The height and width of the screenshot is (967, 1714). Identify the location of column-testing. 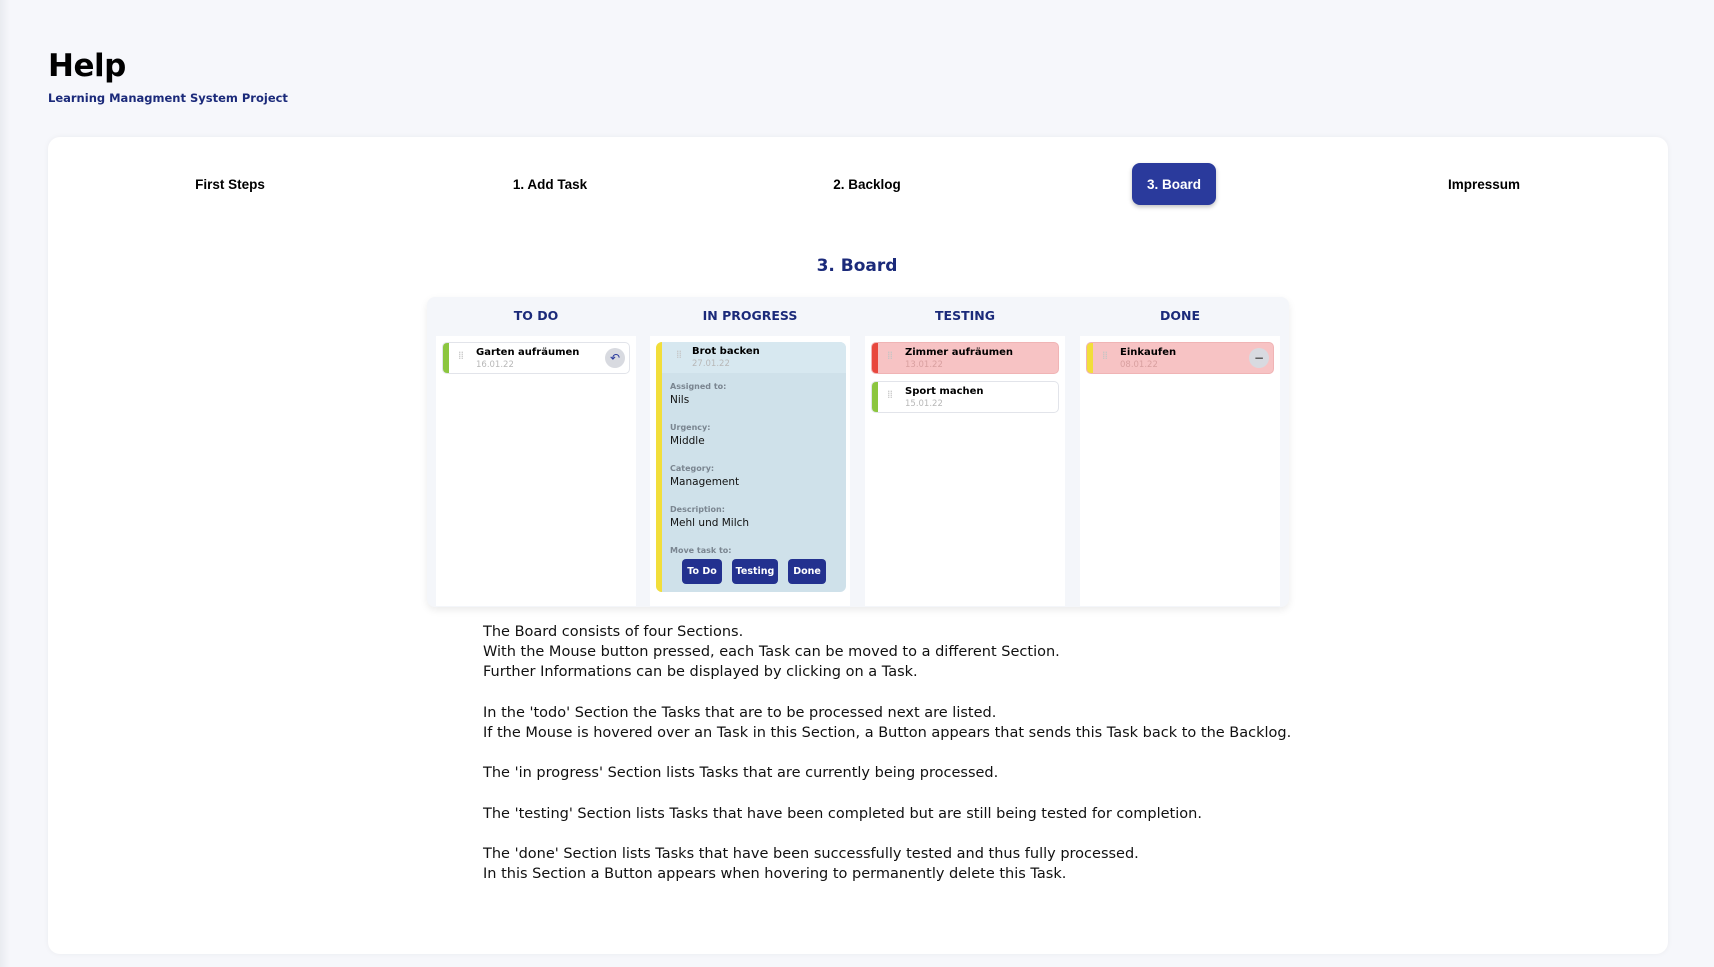
(965, 471).